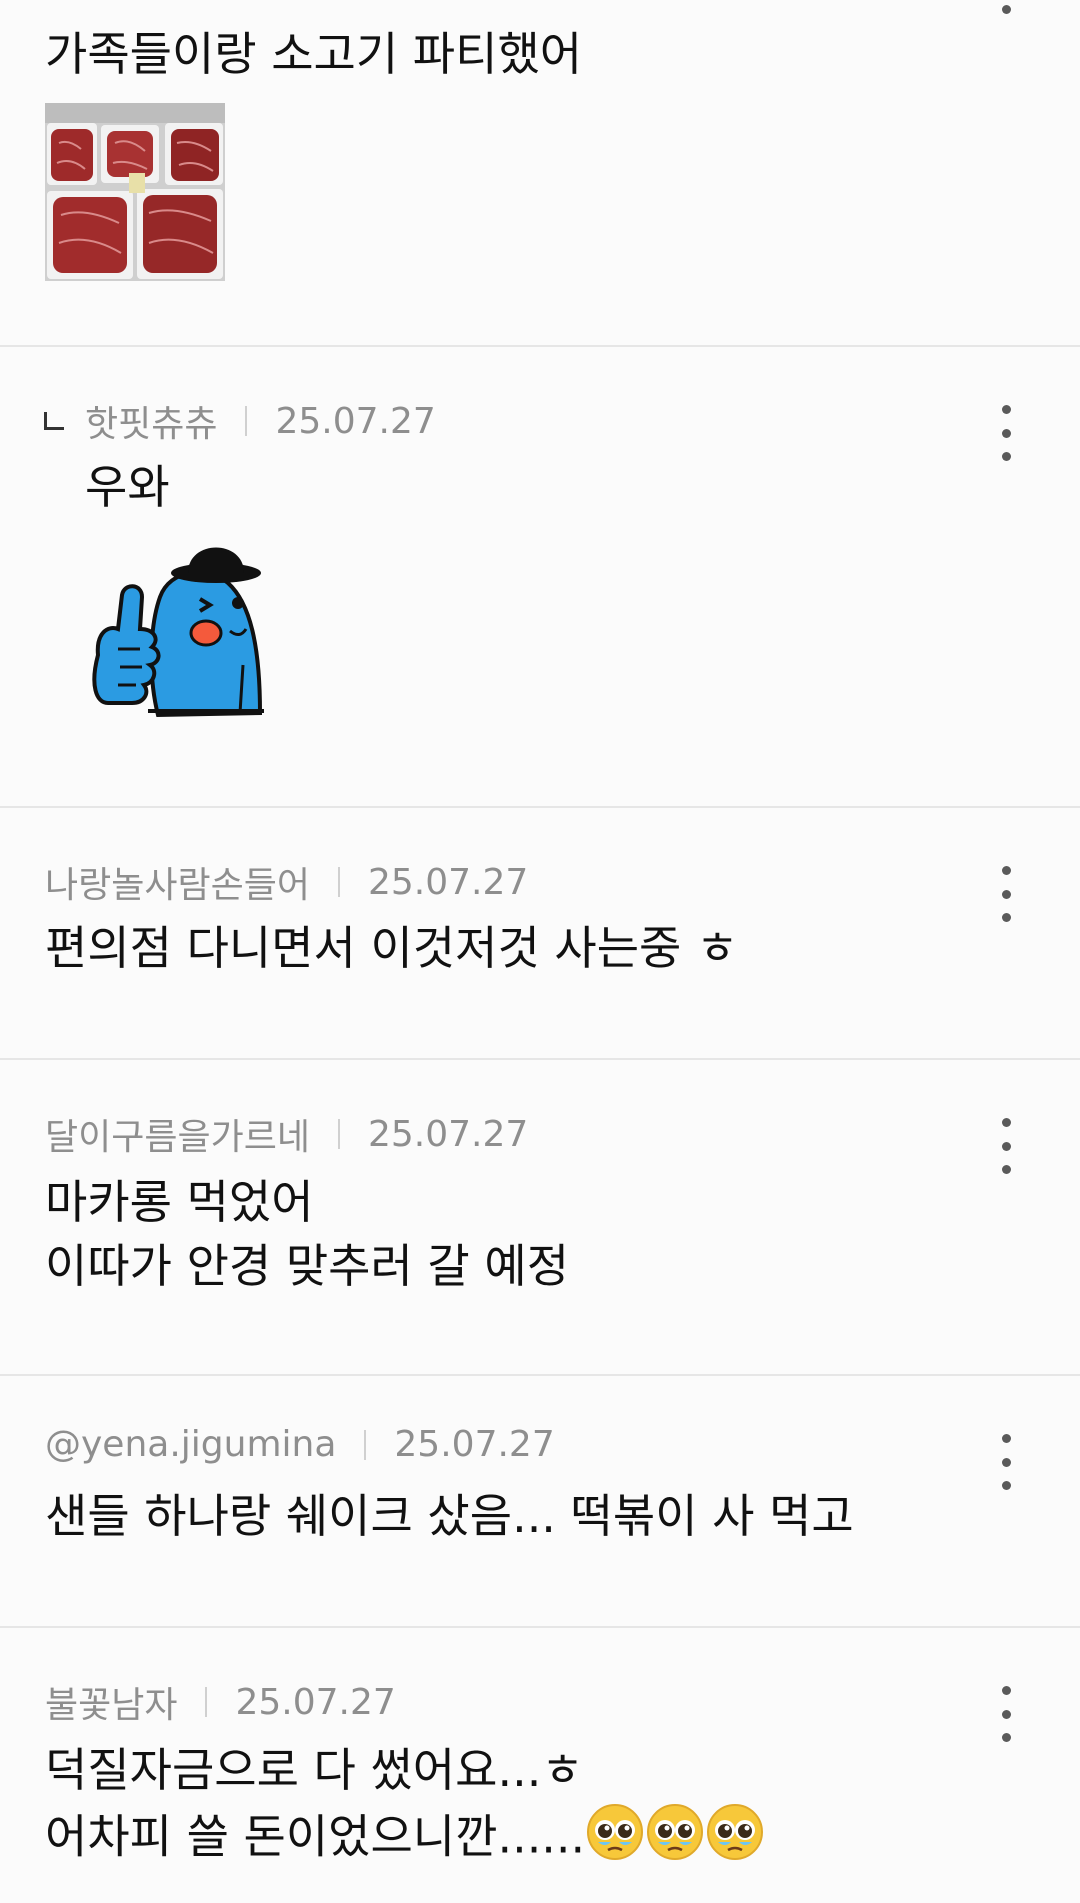 The height and width of the screenshot is (1903, 1080). Describe the element at coordinates (178, 632) in the screenshot. I see `sticker-image` at that location.